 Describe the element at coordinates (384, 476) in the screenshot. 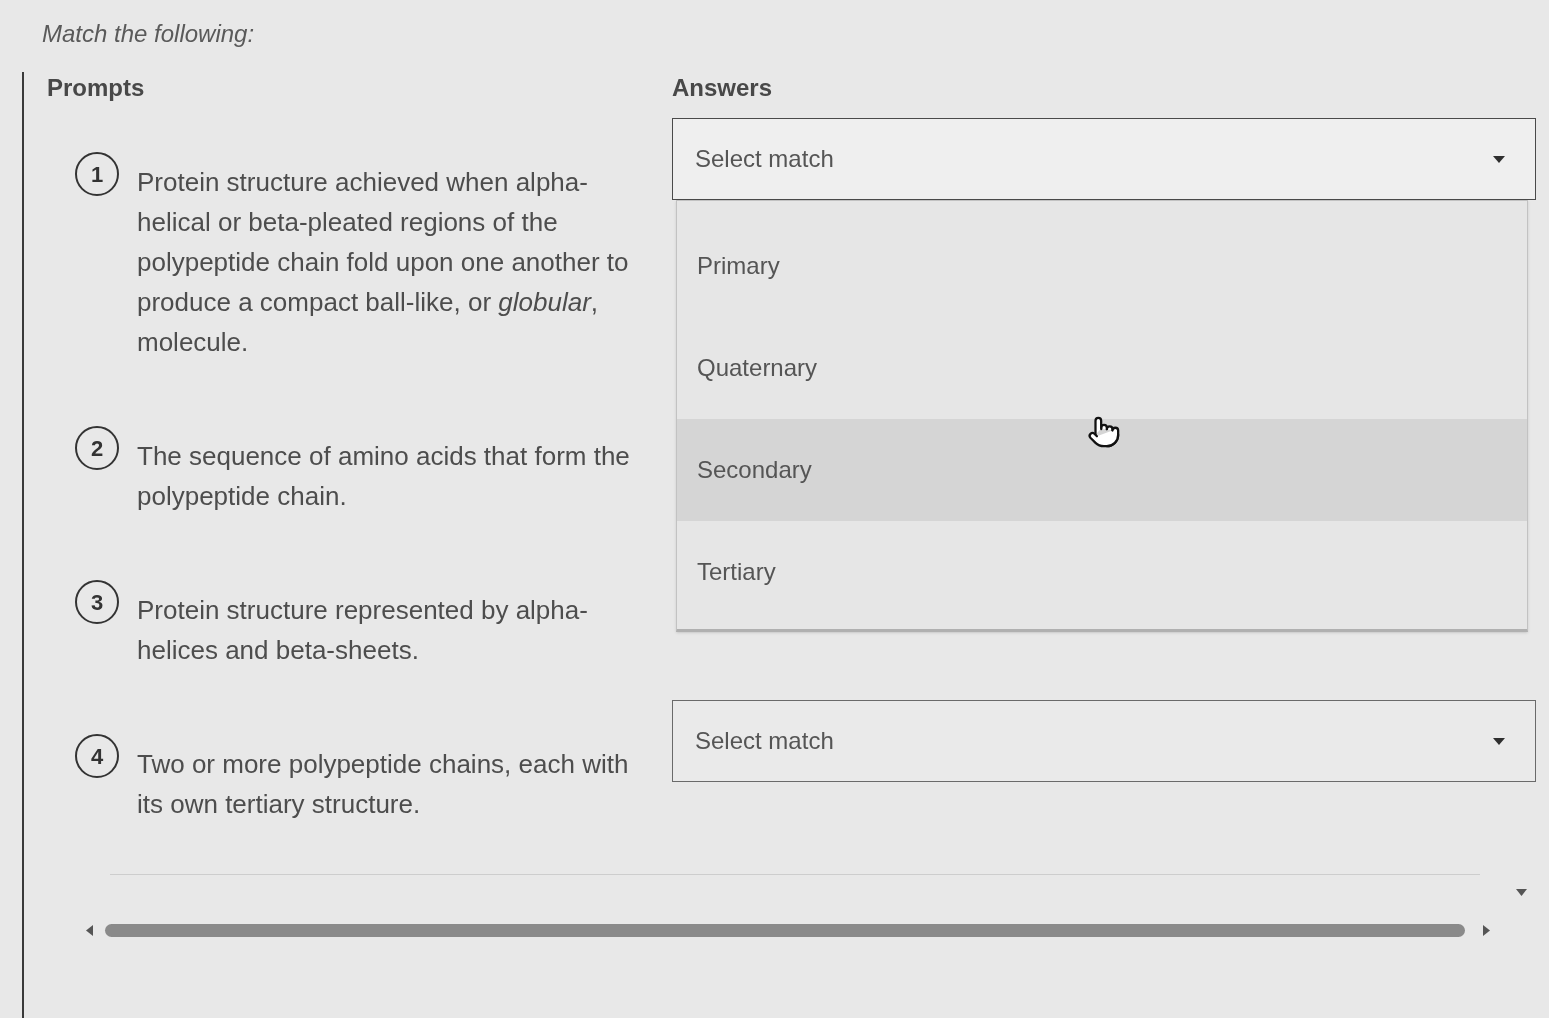

I see `prompt-text: The sequence of amino acids that form the polypeptide chain.` at that location.